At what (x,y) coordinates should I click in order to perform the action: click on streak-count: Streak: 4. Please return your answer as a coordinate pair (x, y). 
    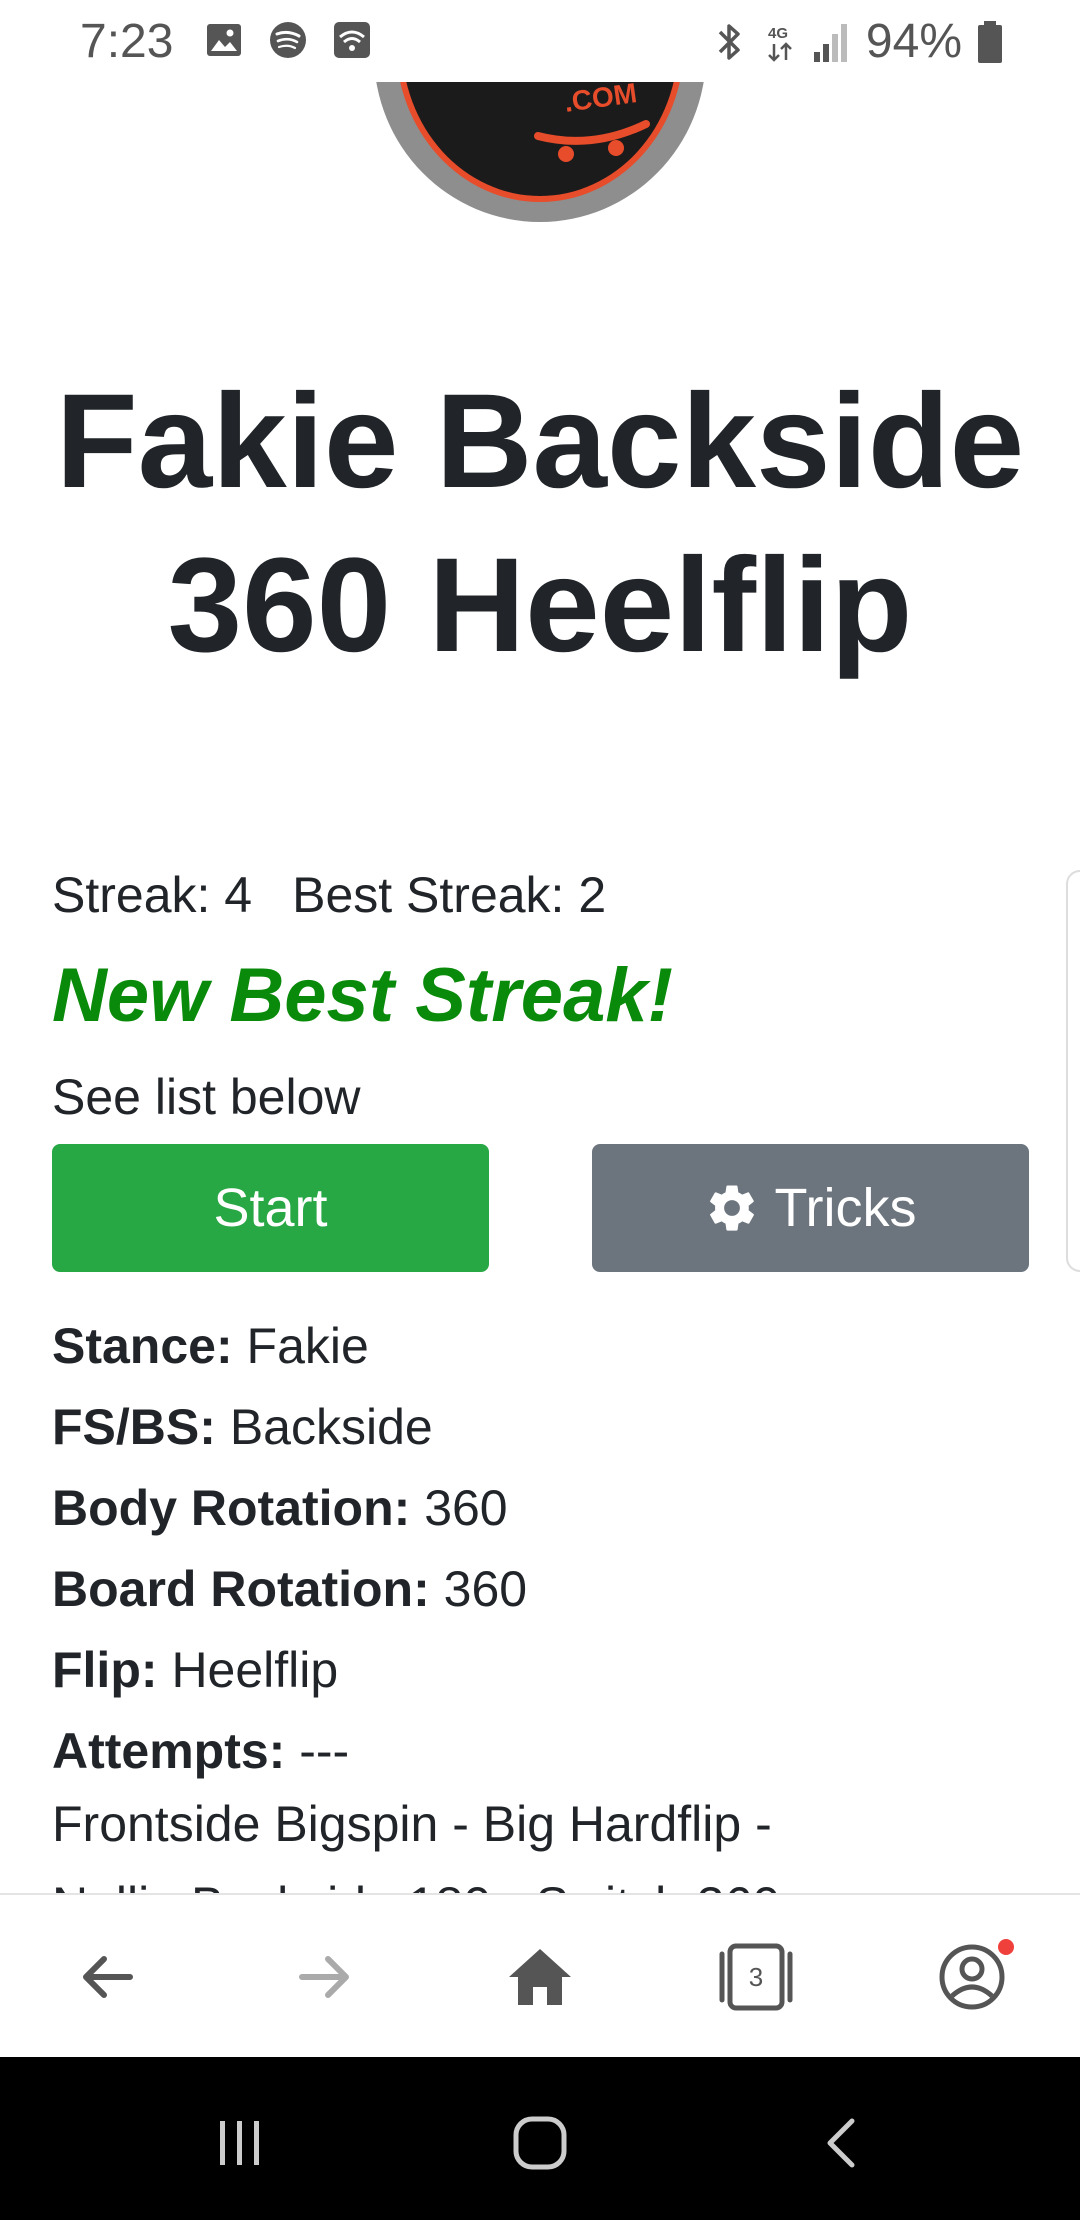
    Looking at the image, I should click on (152, 895).